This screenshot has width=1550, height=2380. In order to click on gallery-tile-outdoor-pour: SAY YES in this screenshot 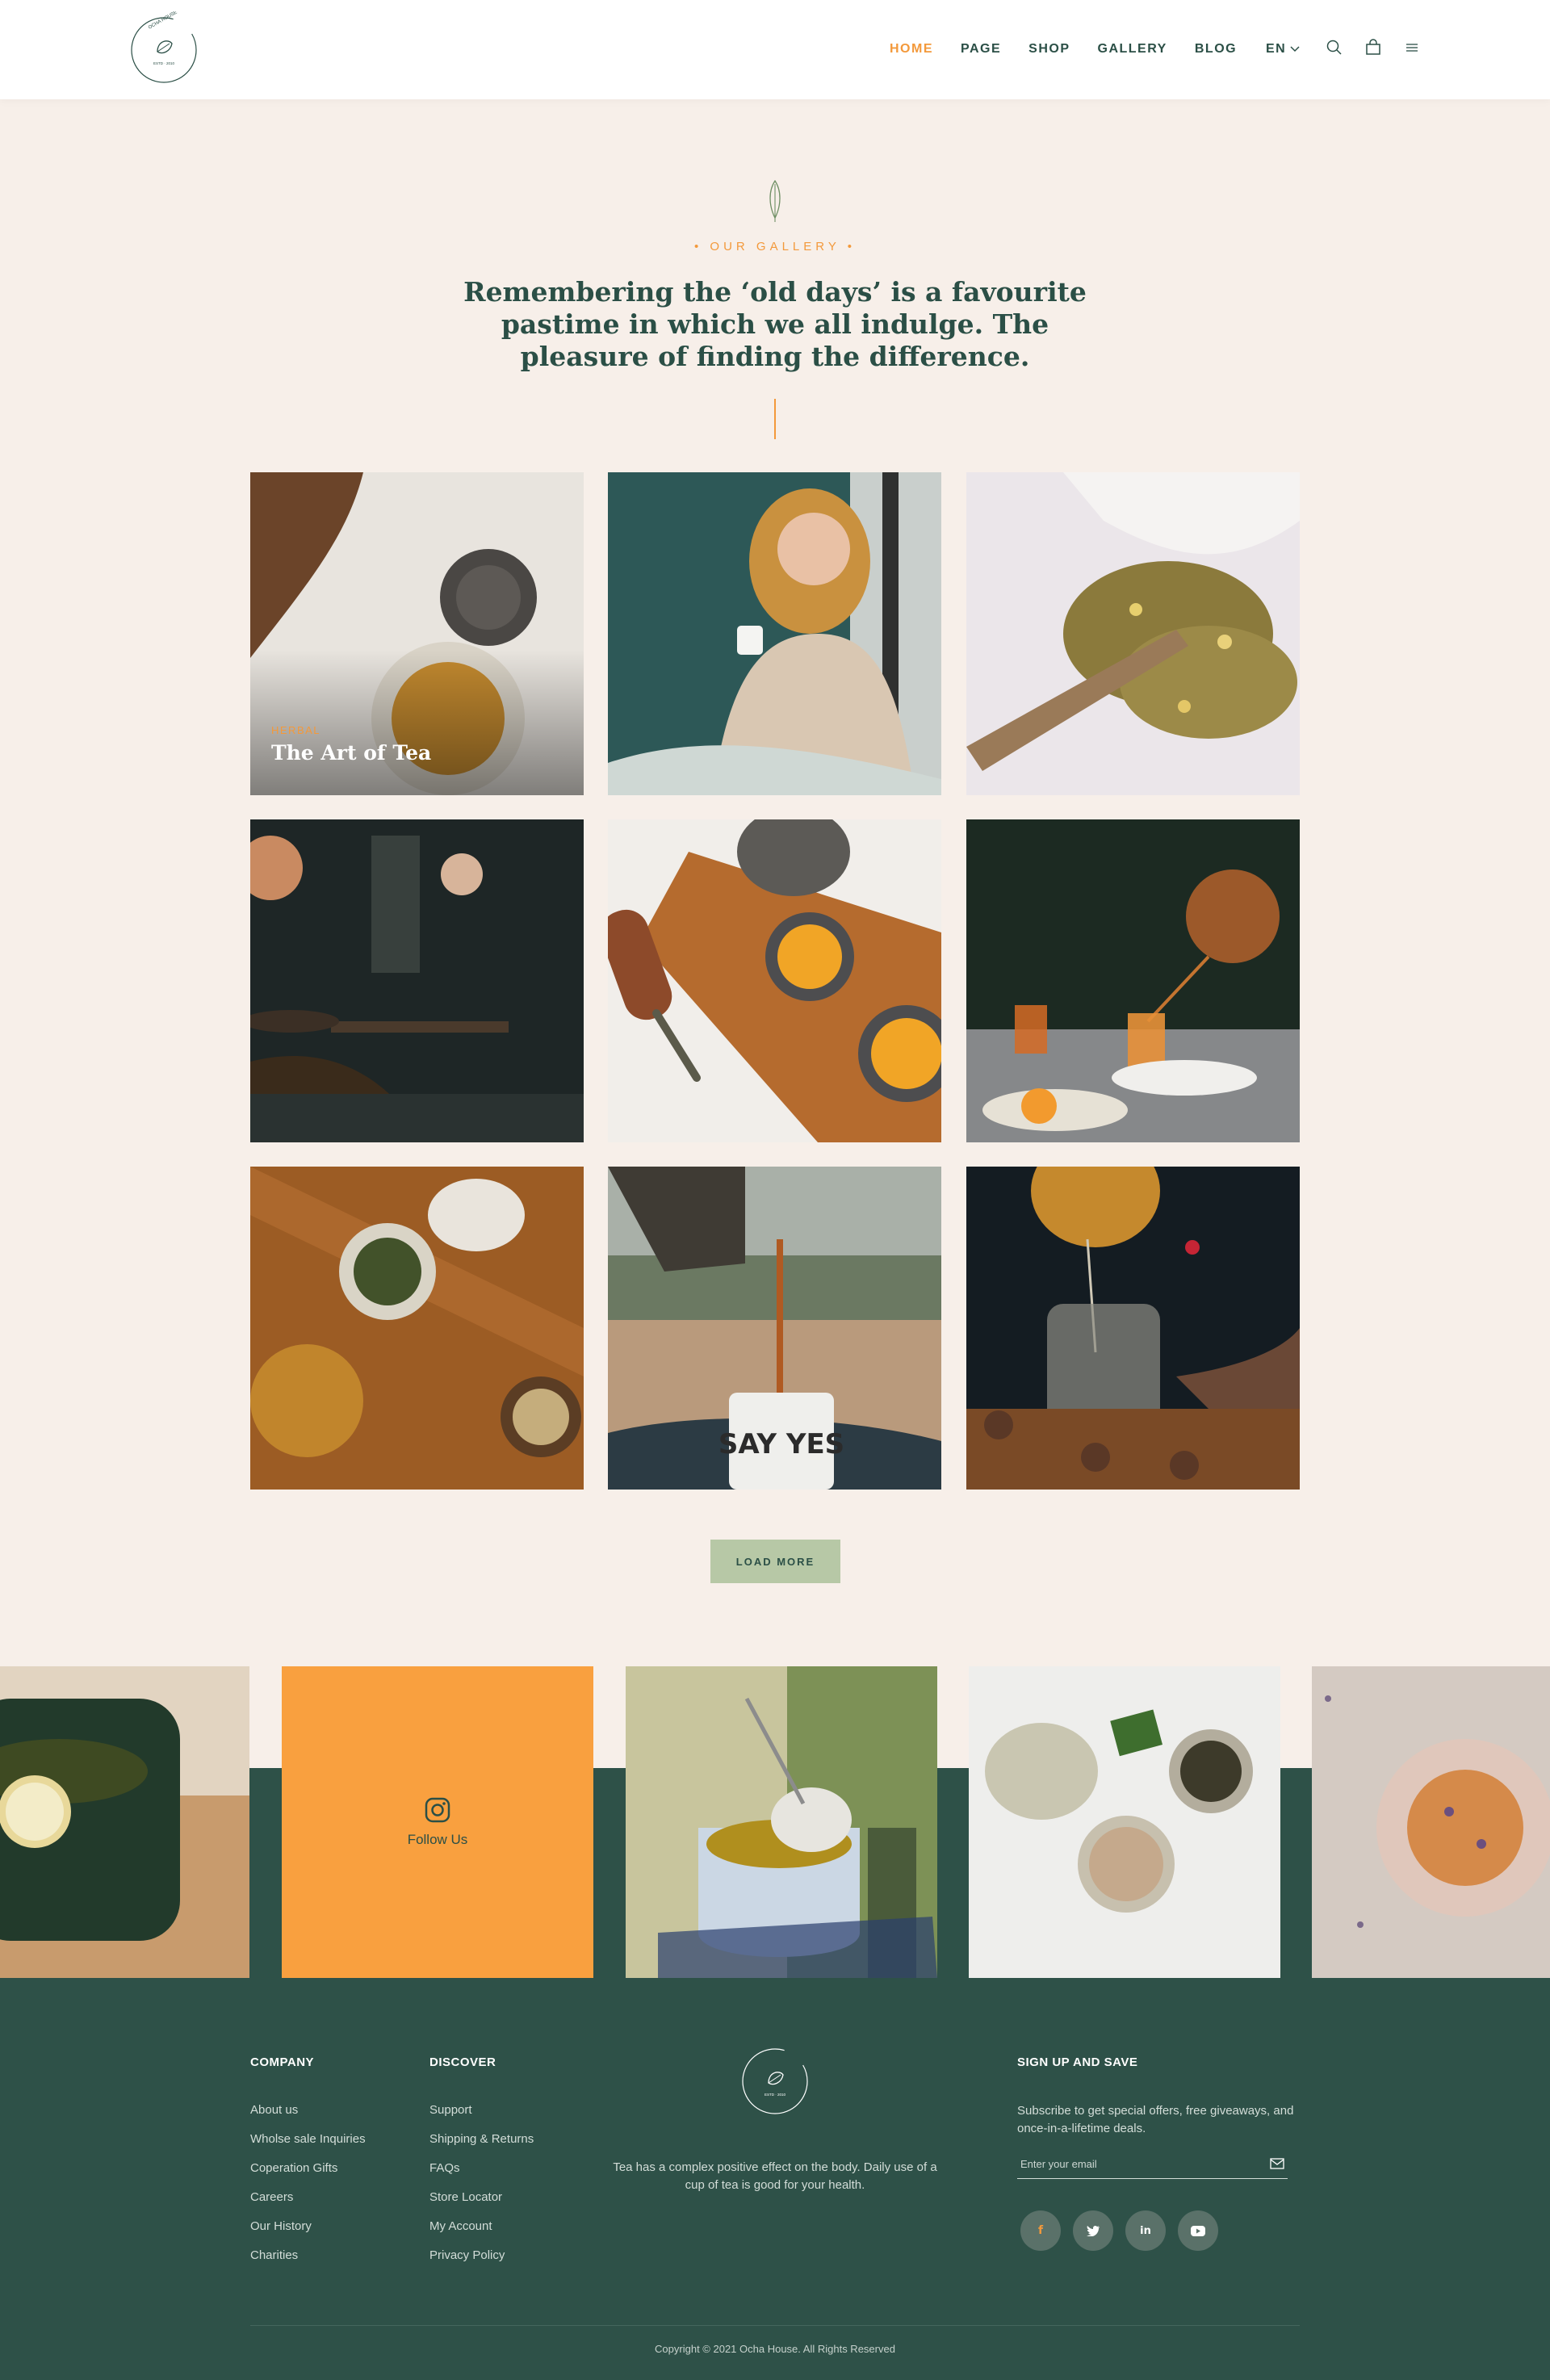, I will do `click(774, 1328)`.